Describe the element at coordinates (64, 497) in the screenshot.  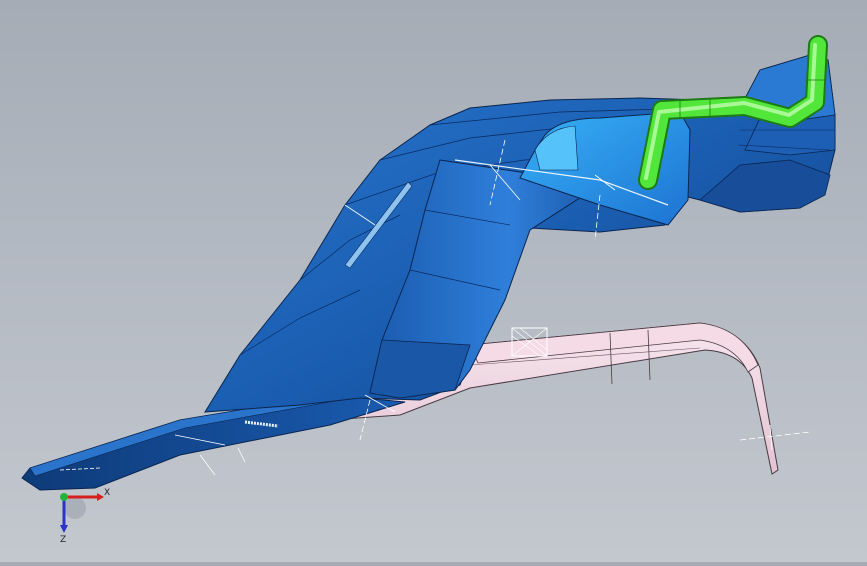
I see `y-axis-origin` at that location.